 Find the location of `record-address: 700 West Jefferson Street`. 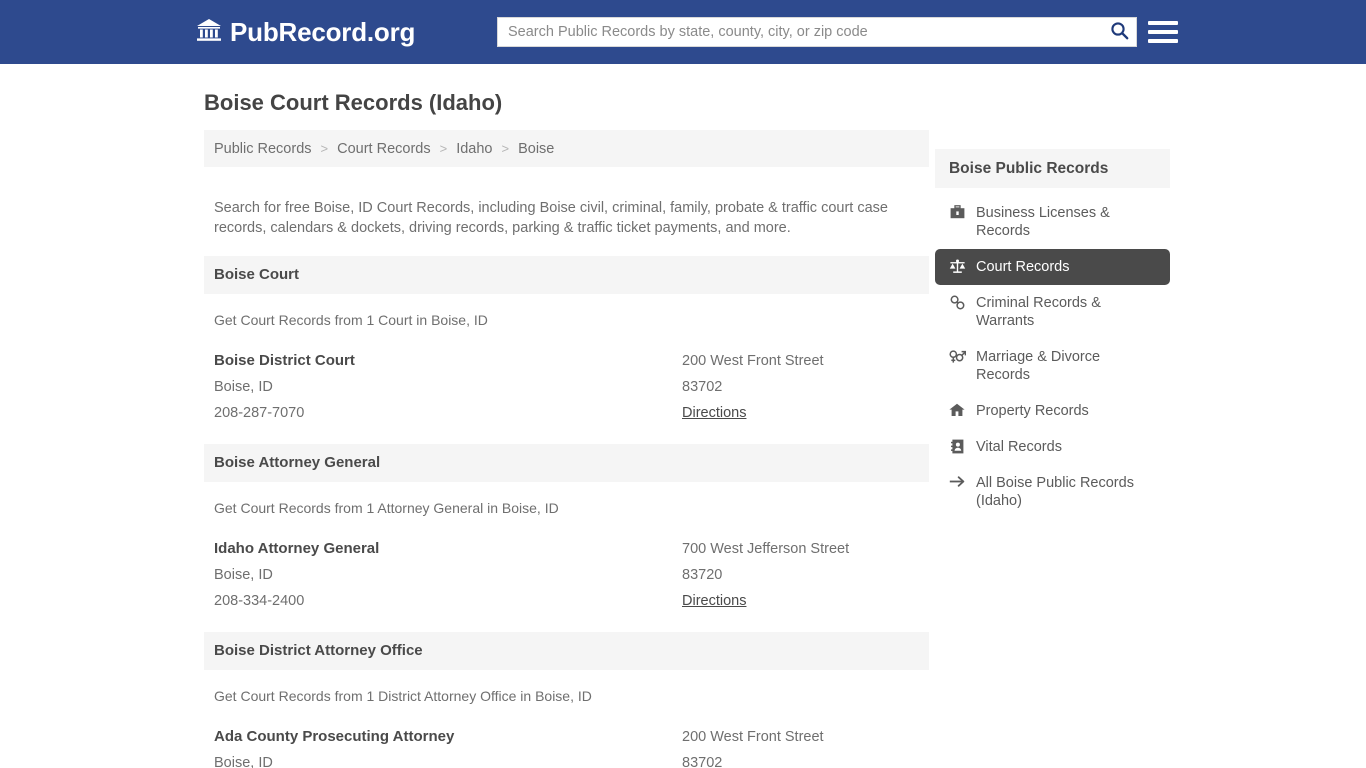

record-address: 700 West Jefferson Street is located at coordinates (766, 548).